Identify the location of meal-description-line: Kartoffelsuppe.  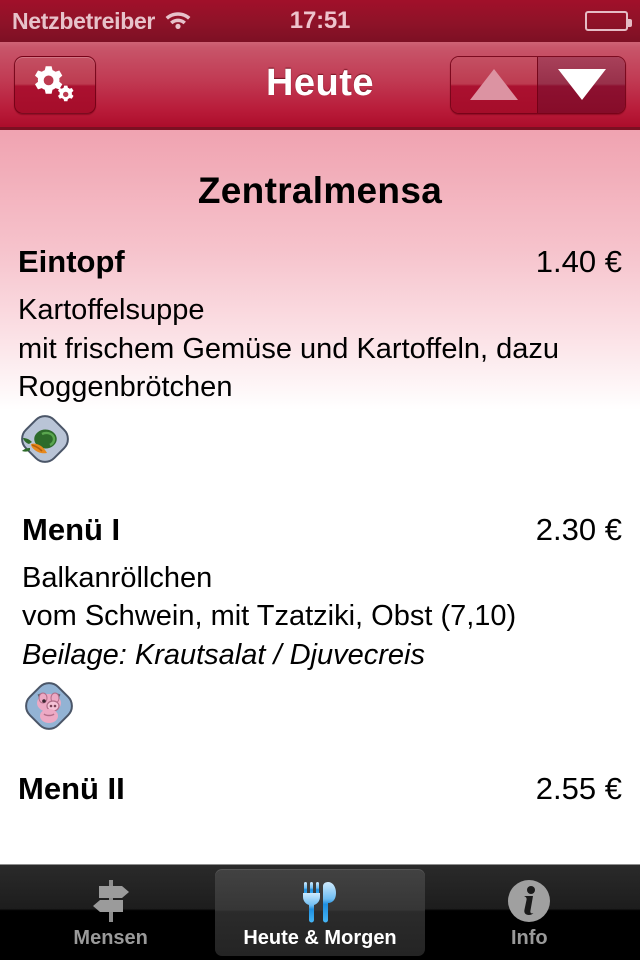
(111, 310).